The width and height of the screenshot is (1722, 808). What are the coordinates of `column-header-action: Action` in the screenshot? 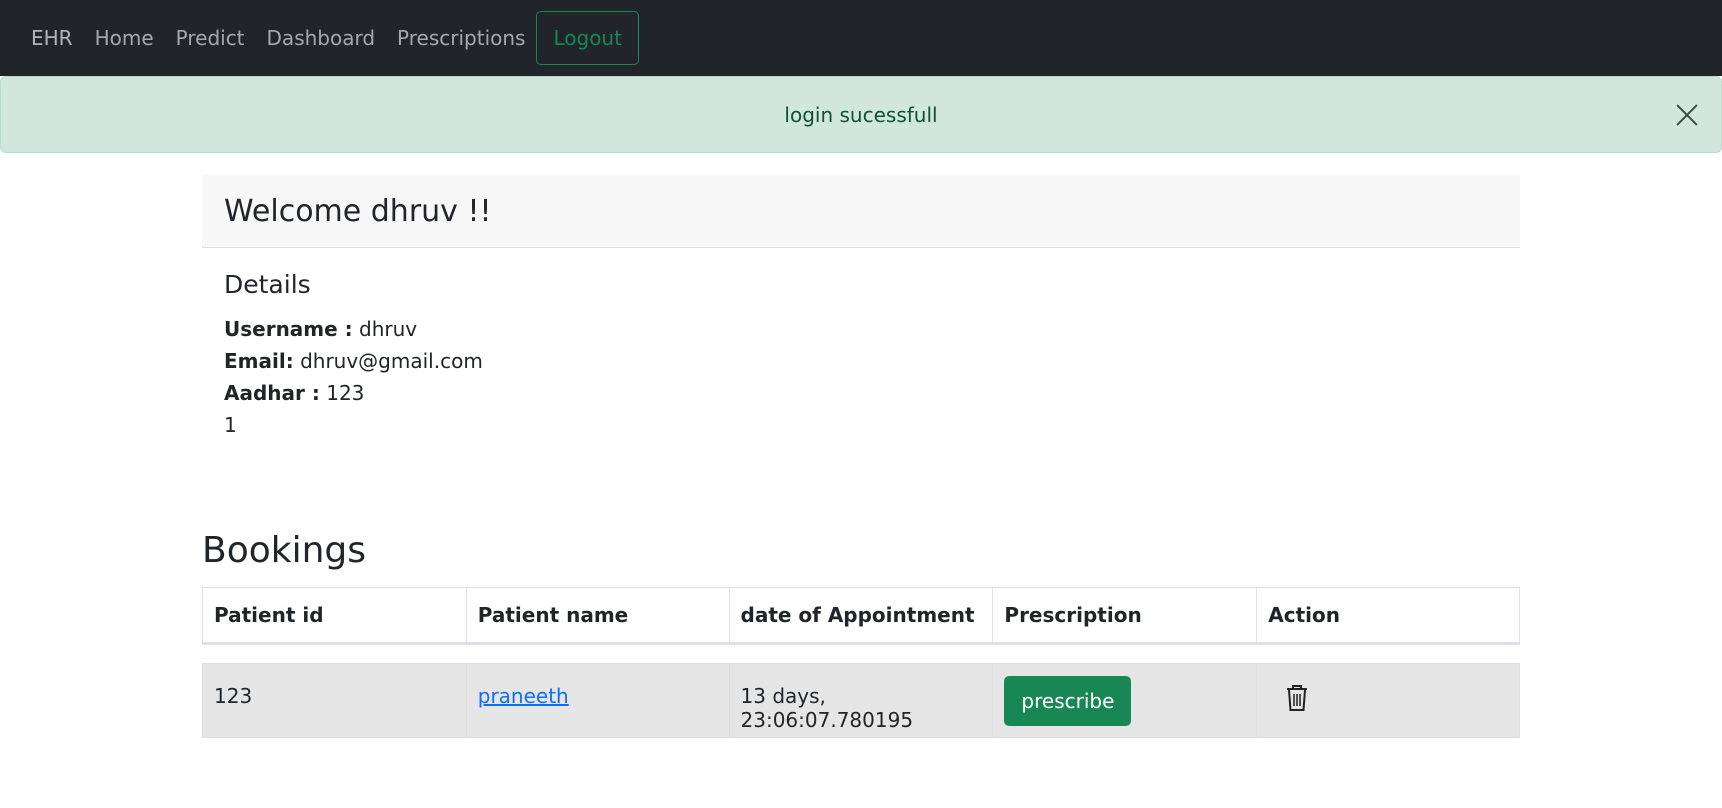 It's located at (1388, 616).